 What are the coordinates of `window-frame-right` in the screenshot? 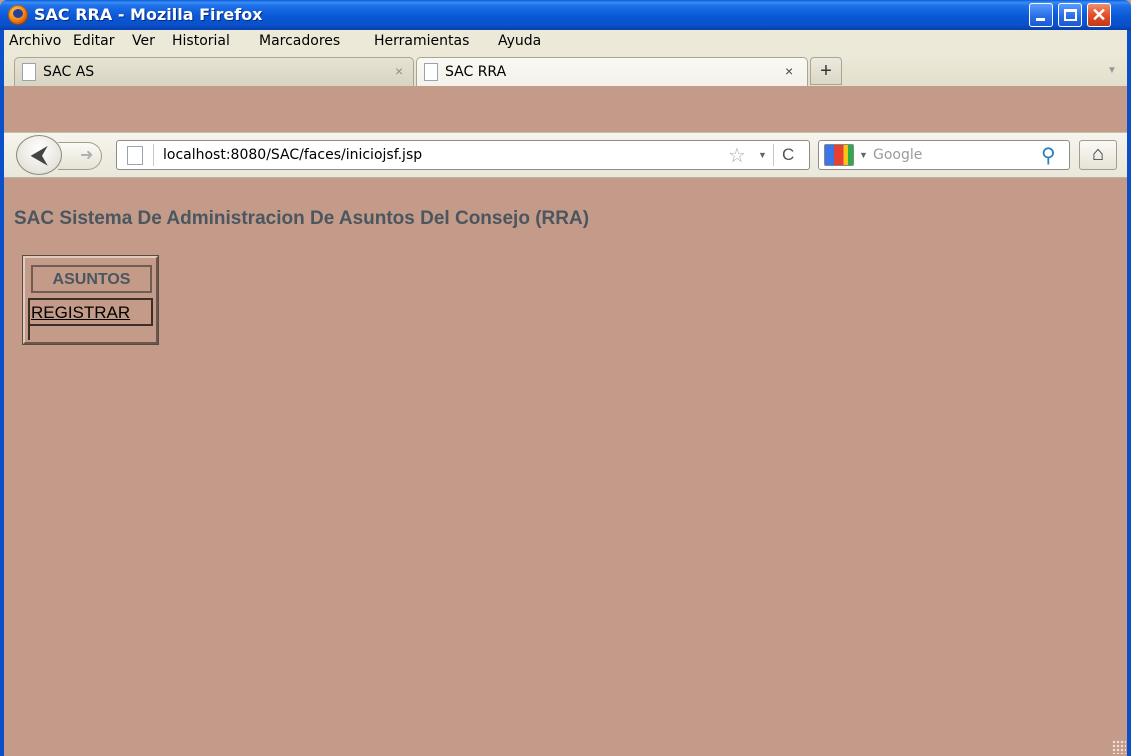 It's located at (1129, 393).